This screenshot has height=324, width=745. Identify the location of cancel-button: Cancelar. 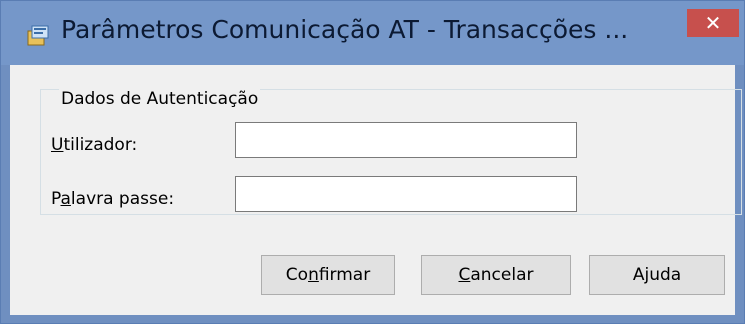
(496, 275).